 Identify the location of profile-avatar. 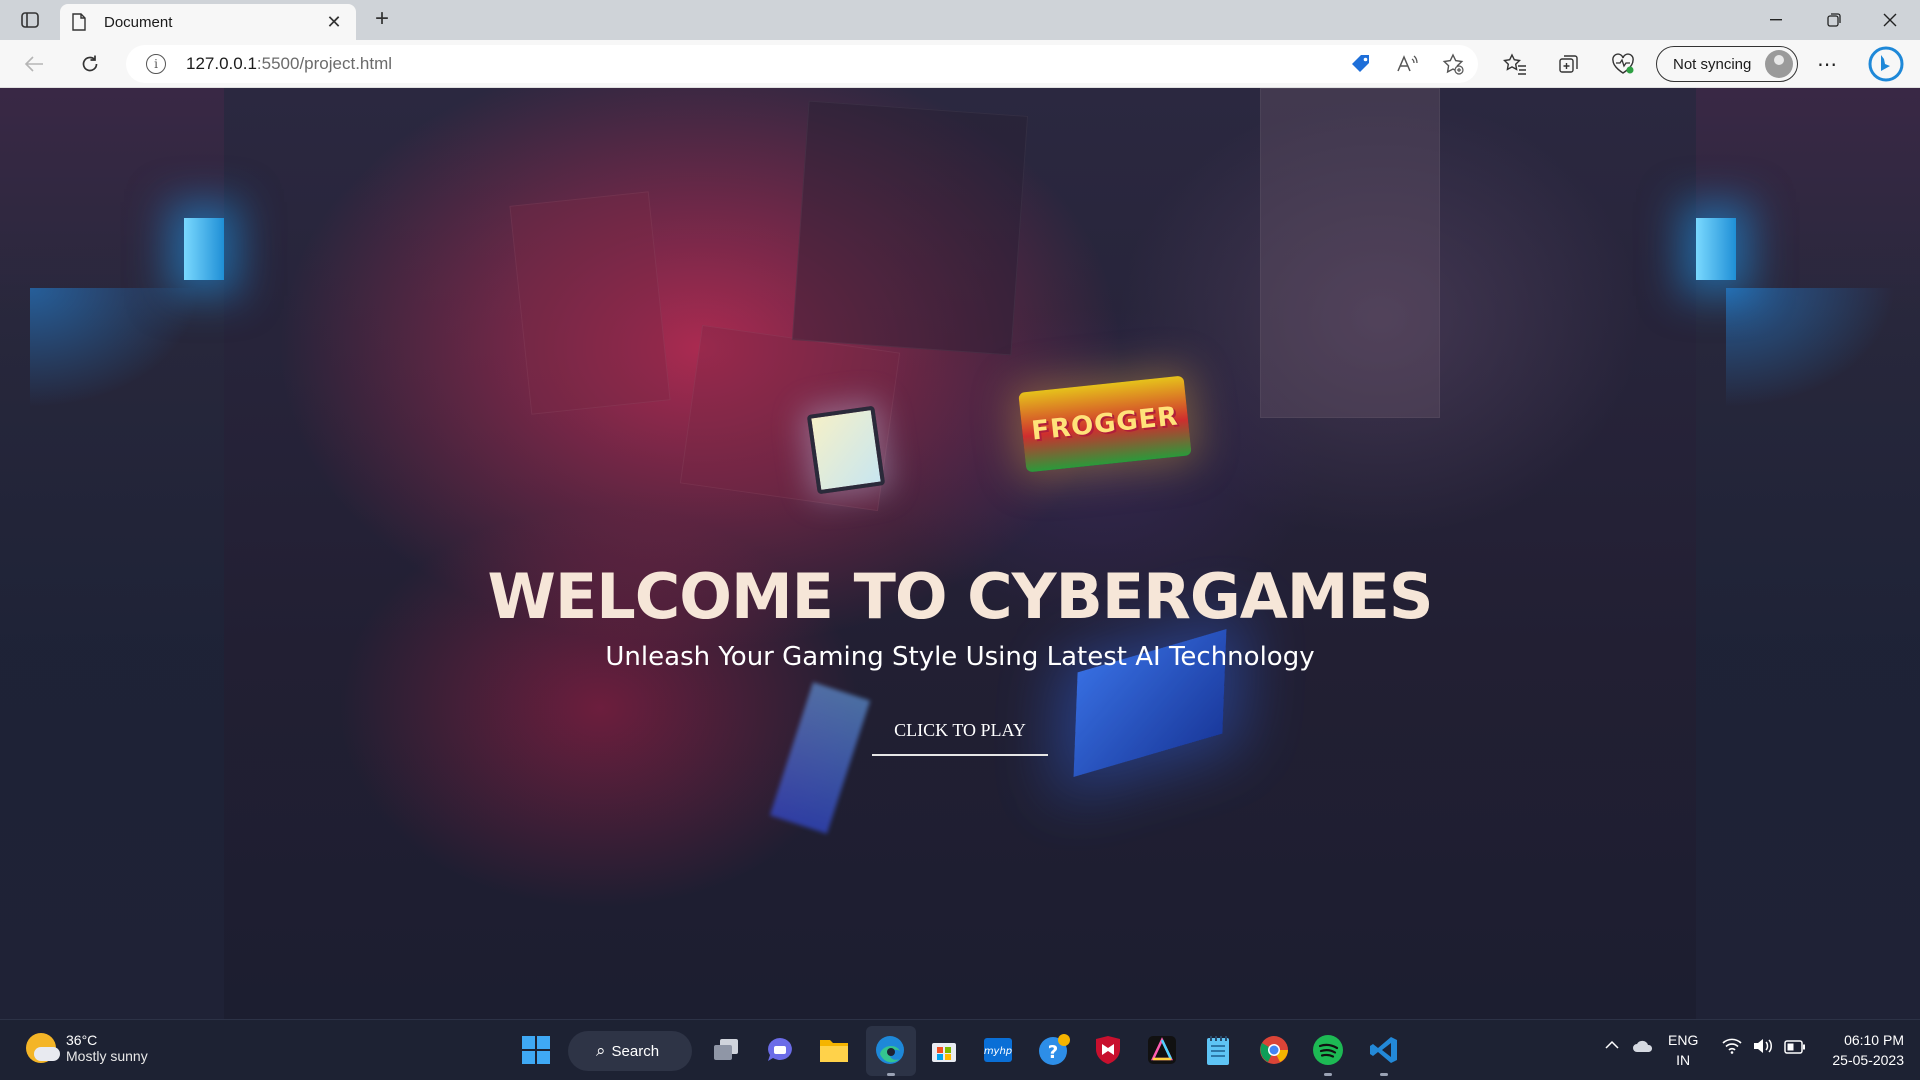
(1779, 64).